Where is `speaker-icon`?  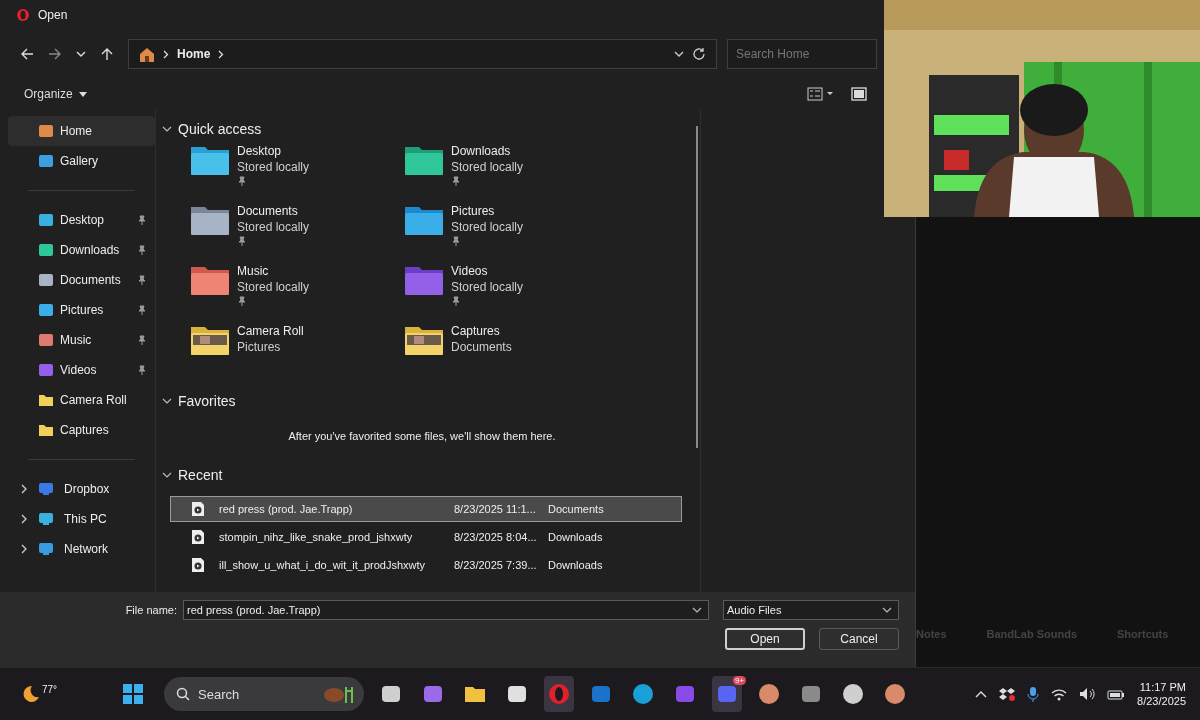 speaker-icon is located at coordinates (1087, 694).